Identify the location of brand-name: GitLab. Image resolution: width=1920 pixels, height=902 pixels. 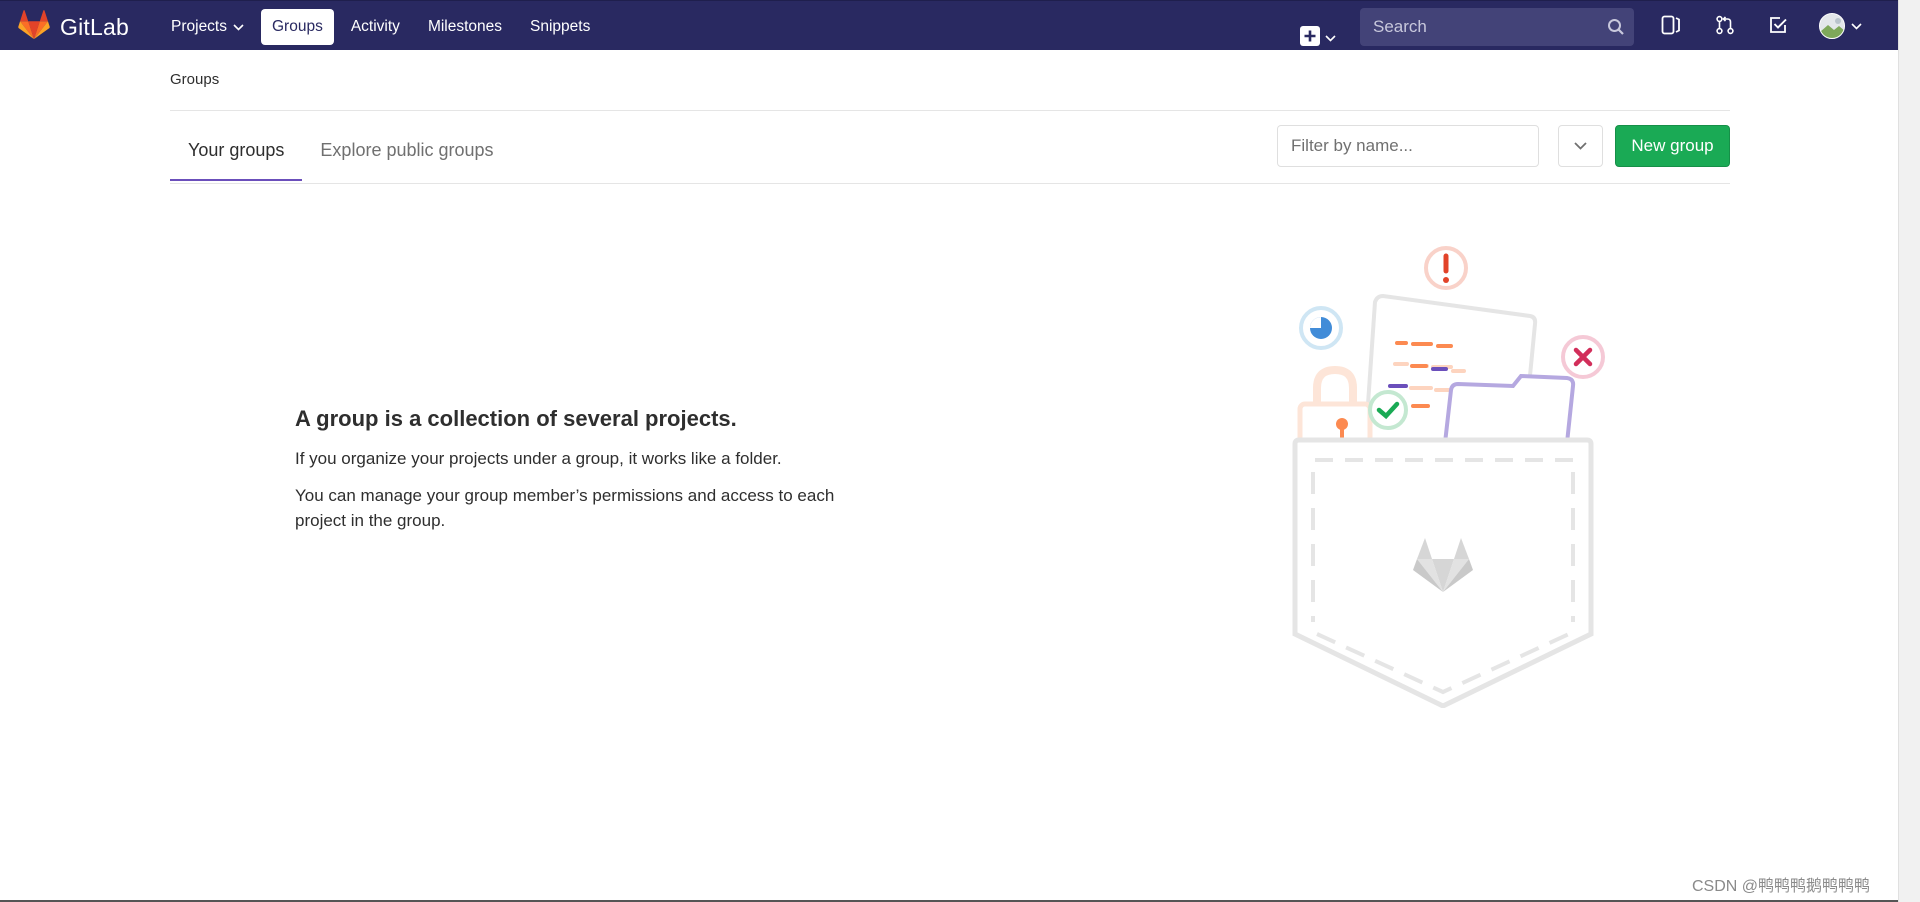
(94, 27).